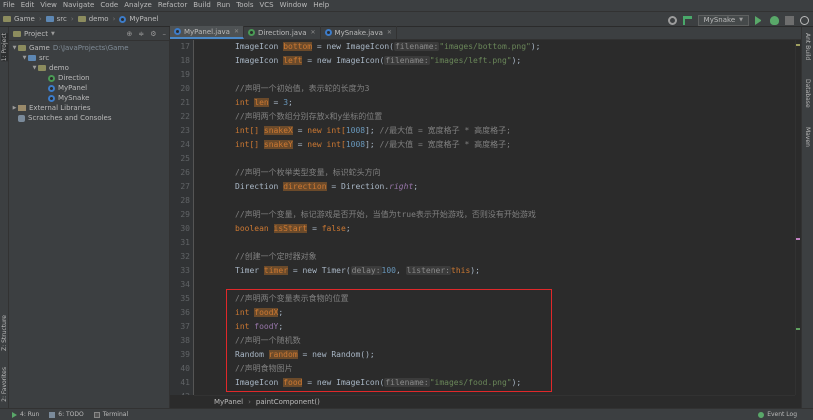  Describe the element at coordinates (807, 93) in the screenshot. I see `database-tool-tab: Database` at that location.